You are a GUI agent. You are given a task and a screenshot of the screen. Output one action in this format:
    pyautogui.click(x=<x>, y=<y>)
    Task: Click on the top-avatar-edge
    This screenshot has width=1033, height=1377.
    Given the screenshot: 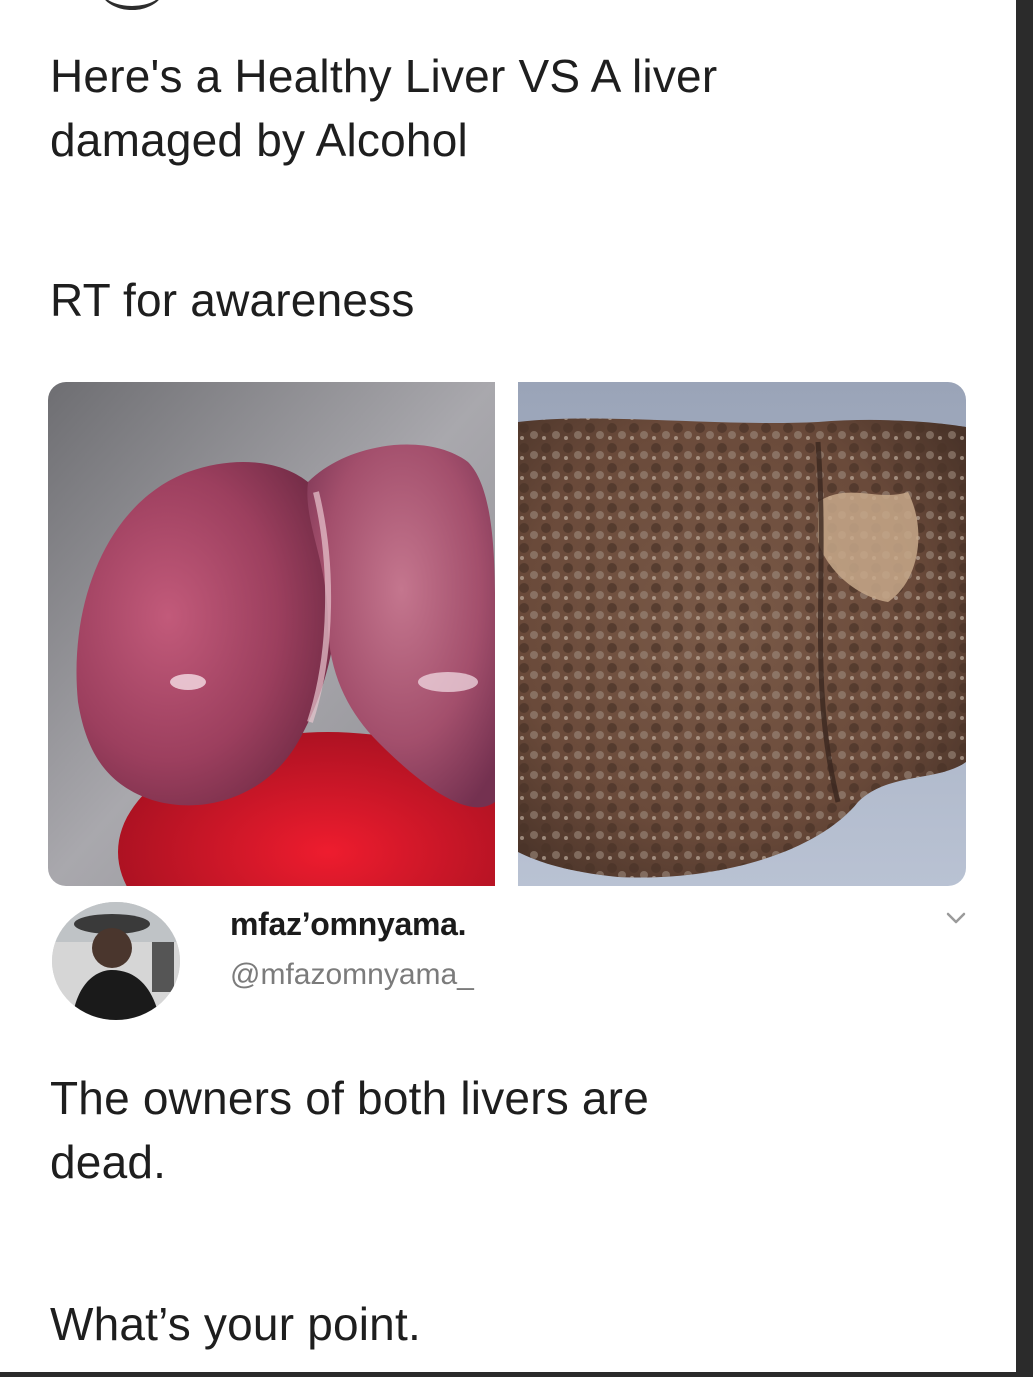 What is the action you would take?
    pyautogui.click(x=132, y=5)
    